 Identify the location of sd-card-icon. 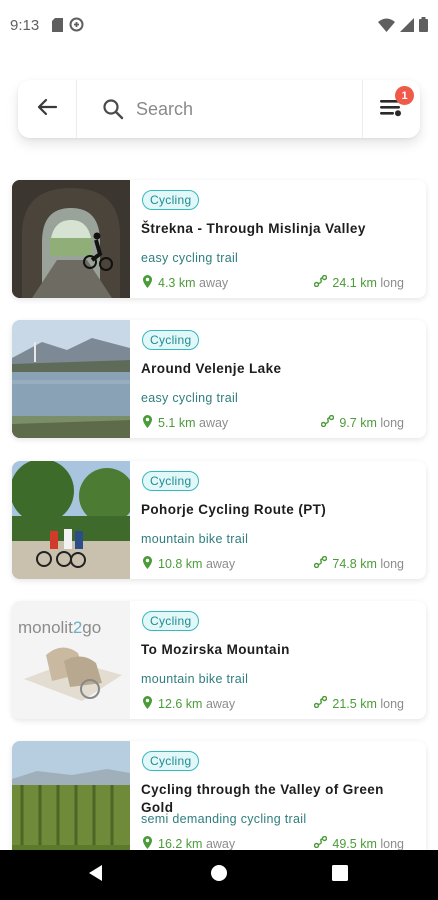
(57, 27).